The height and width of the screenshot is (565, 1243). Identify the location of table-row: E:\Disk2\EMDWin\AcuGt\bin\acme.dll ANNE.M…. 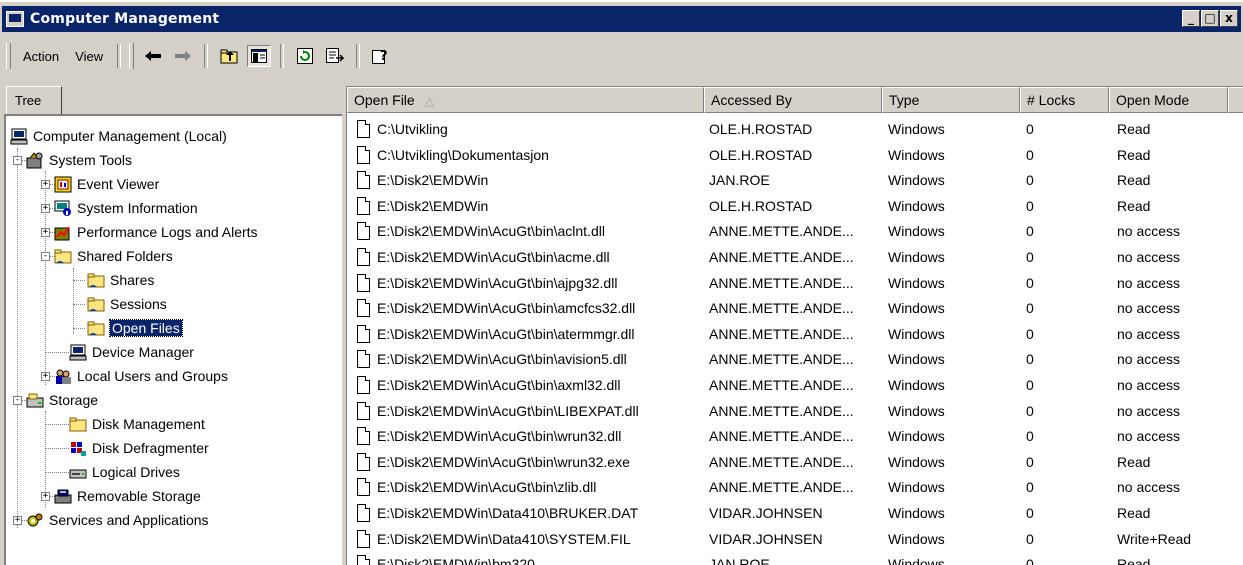
(795, 257).